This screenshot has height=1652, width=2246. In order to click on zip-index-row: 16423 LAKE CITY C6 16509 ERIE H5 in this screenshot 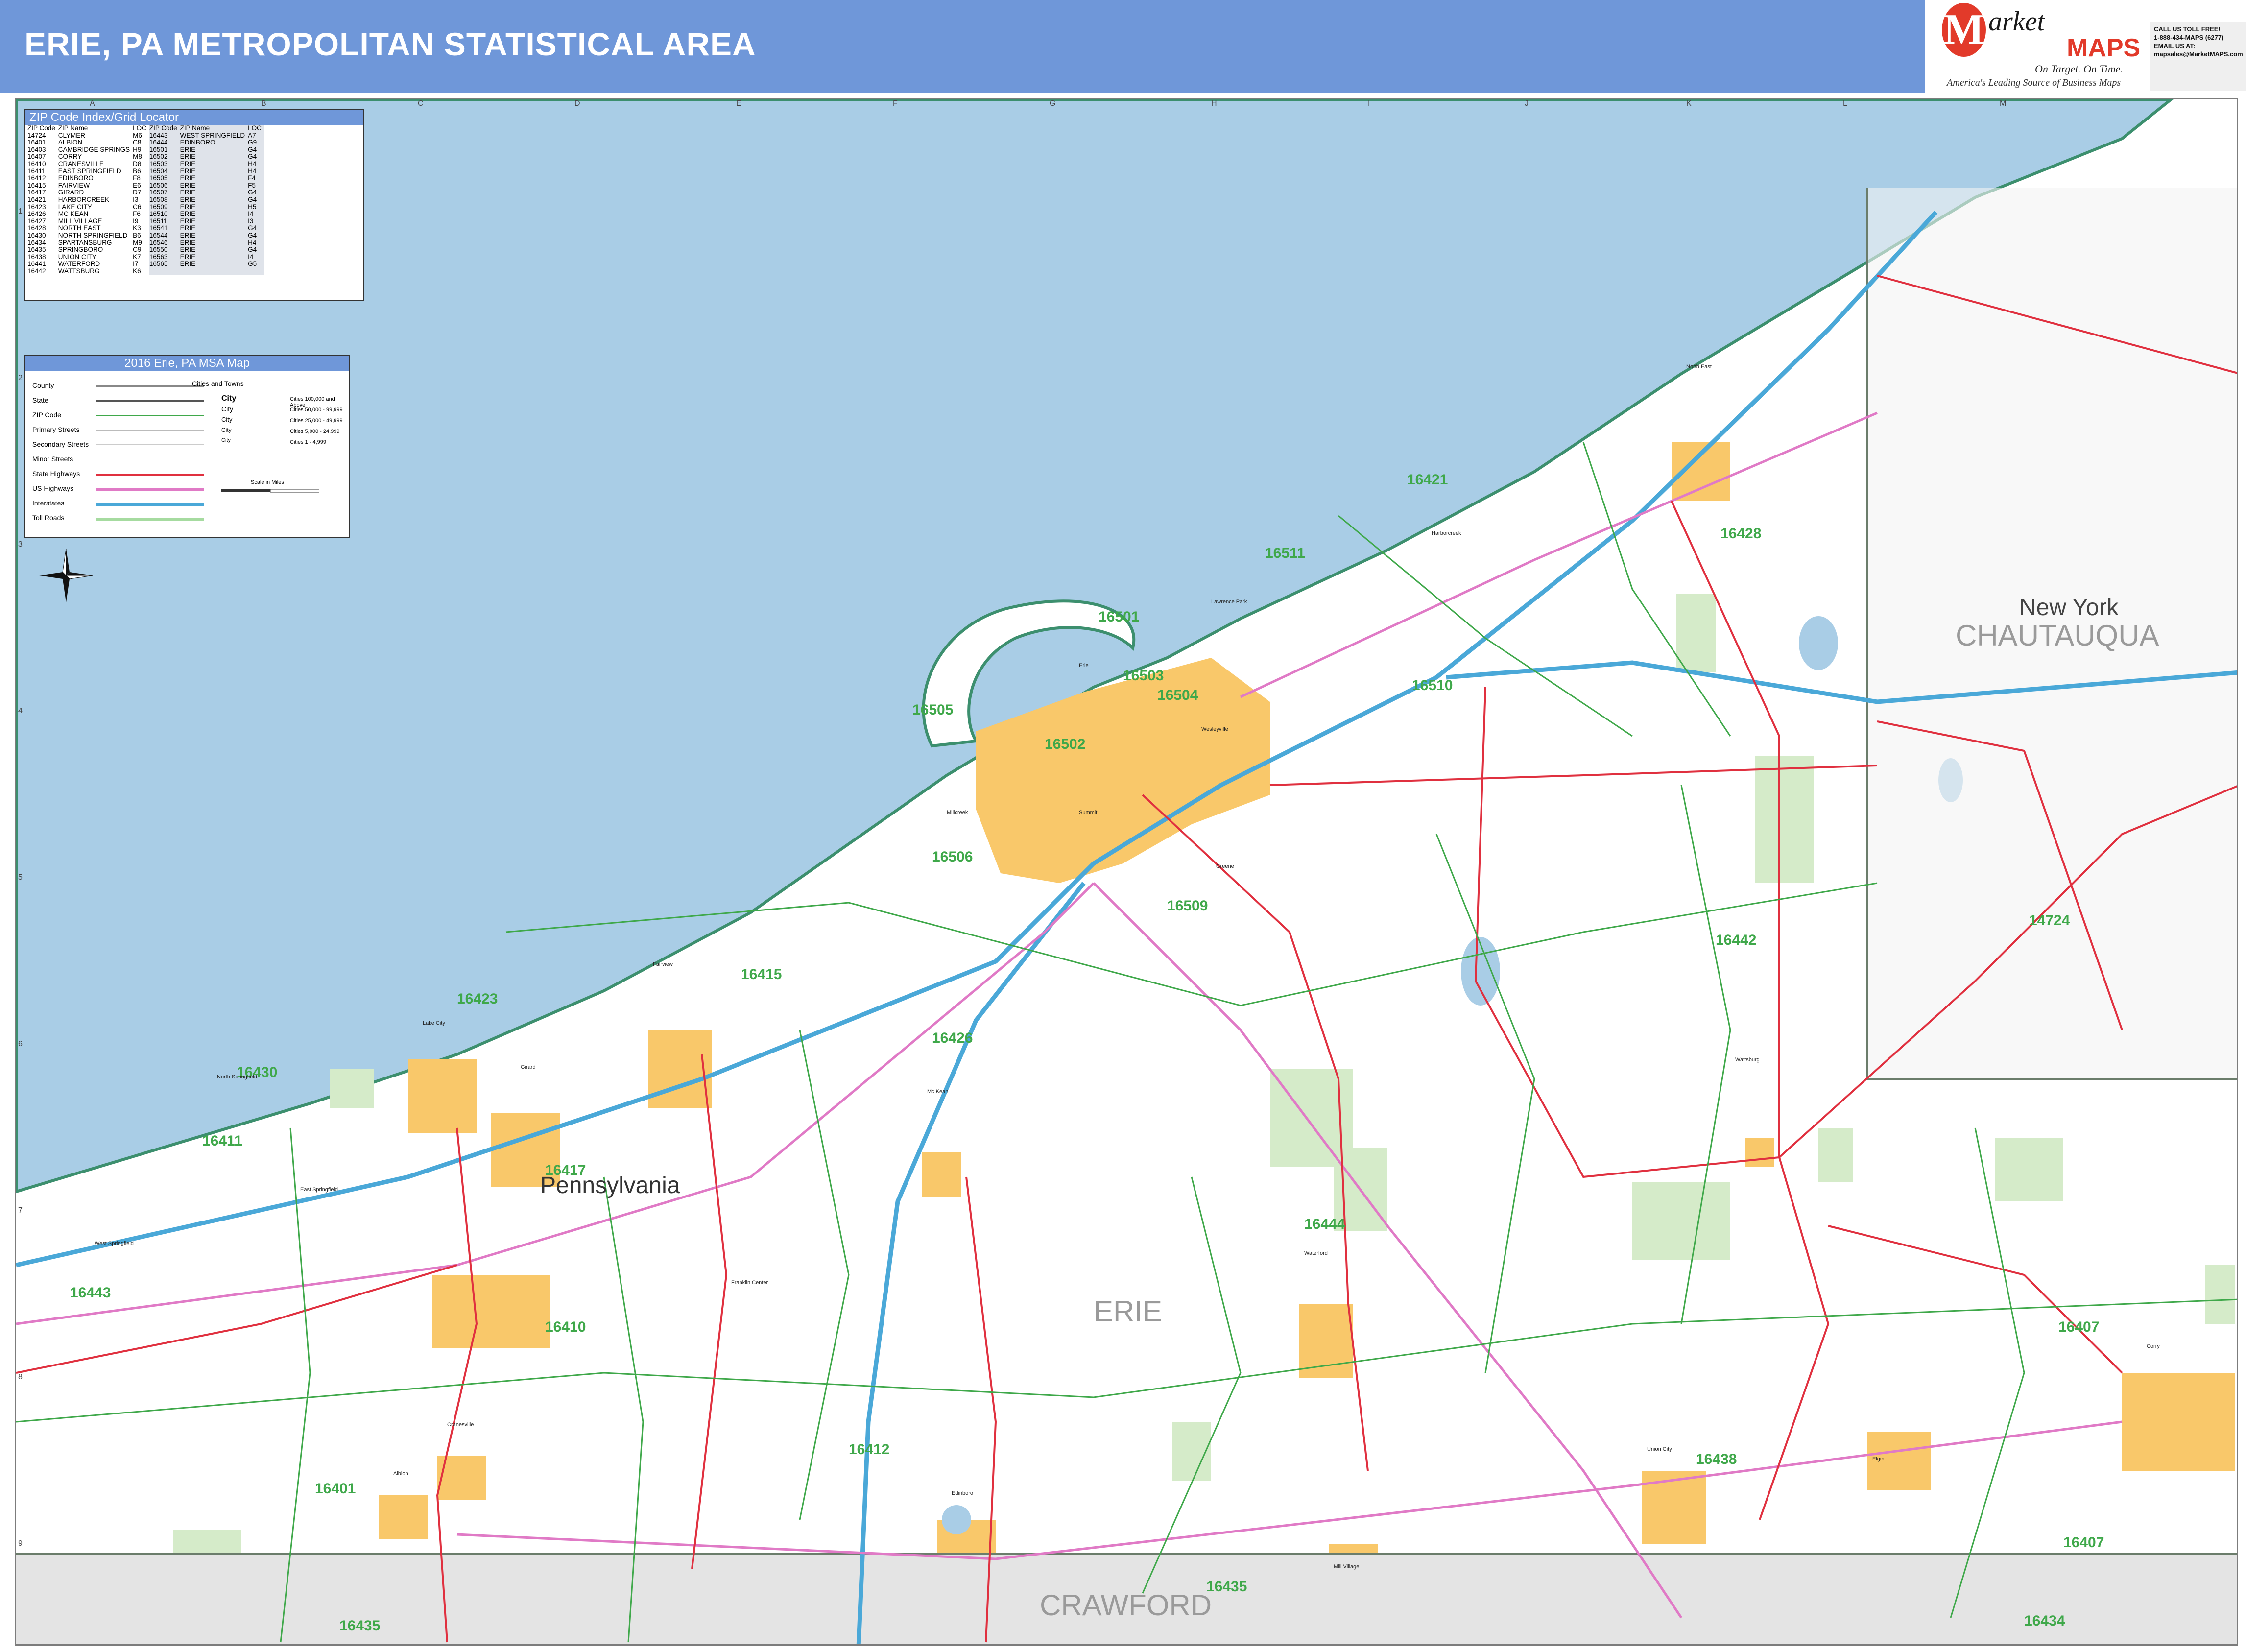, I will do `click(146, 207)`.